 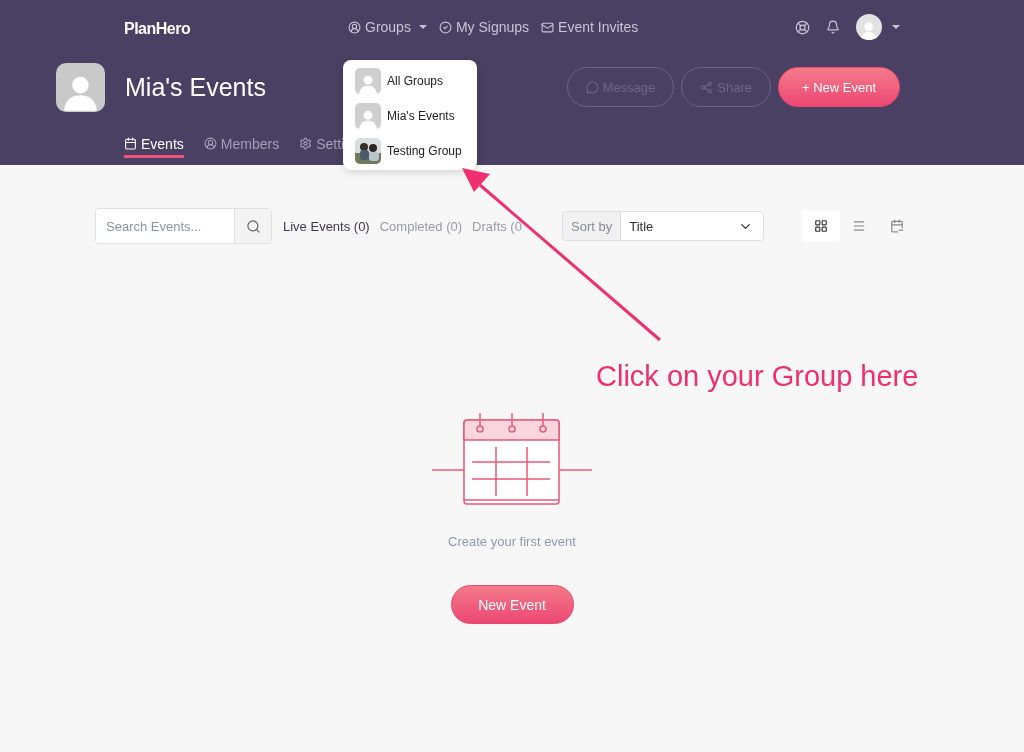 What do you see at coordinates (512, 604) in the screenshot?
I see `new-event-button: New Event` at bounding box center [512, 604].